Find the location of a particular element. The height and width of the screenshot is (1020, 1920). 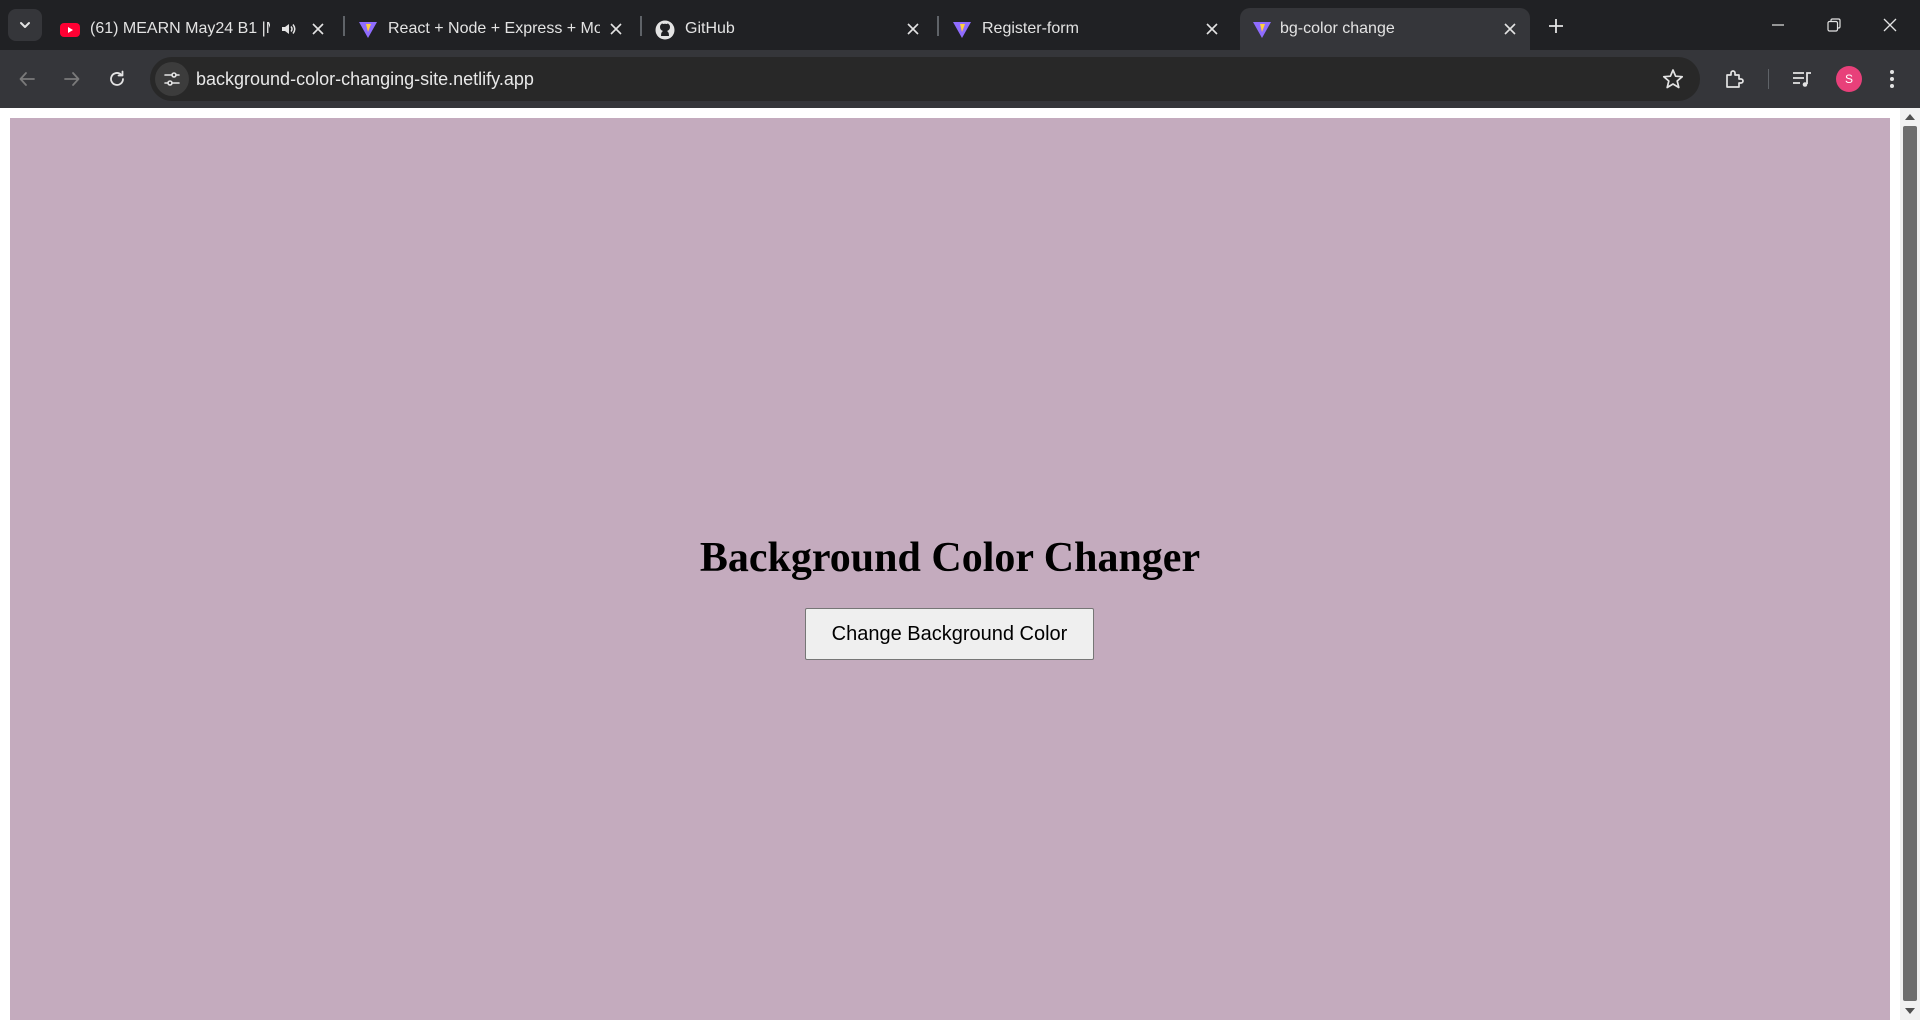

tab-title: bg-color change is located at coordinates (1337, 28).